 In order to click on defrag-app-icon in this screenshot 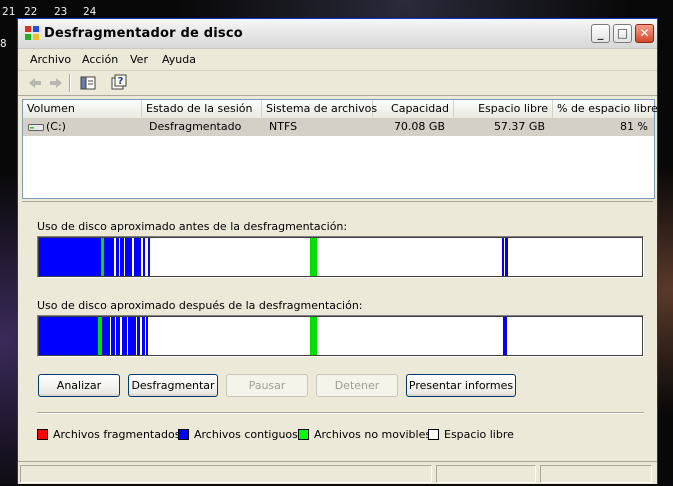, I will do `click(32, 33)`.